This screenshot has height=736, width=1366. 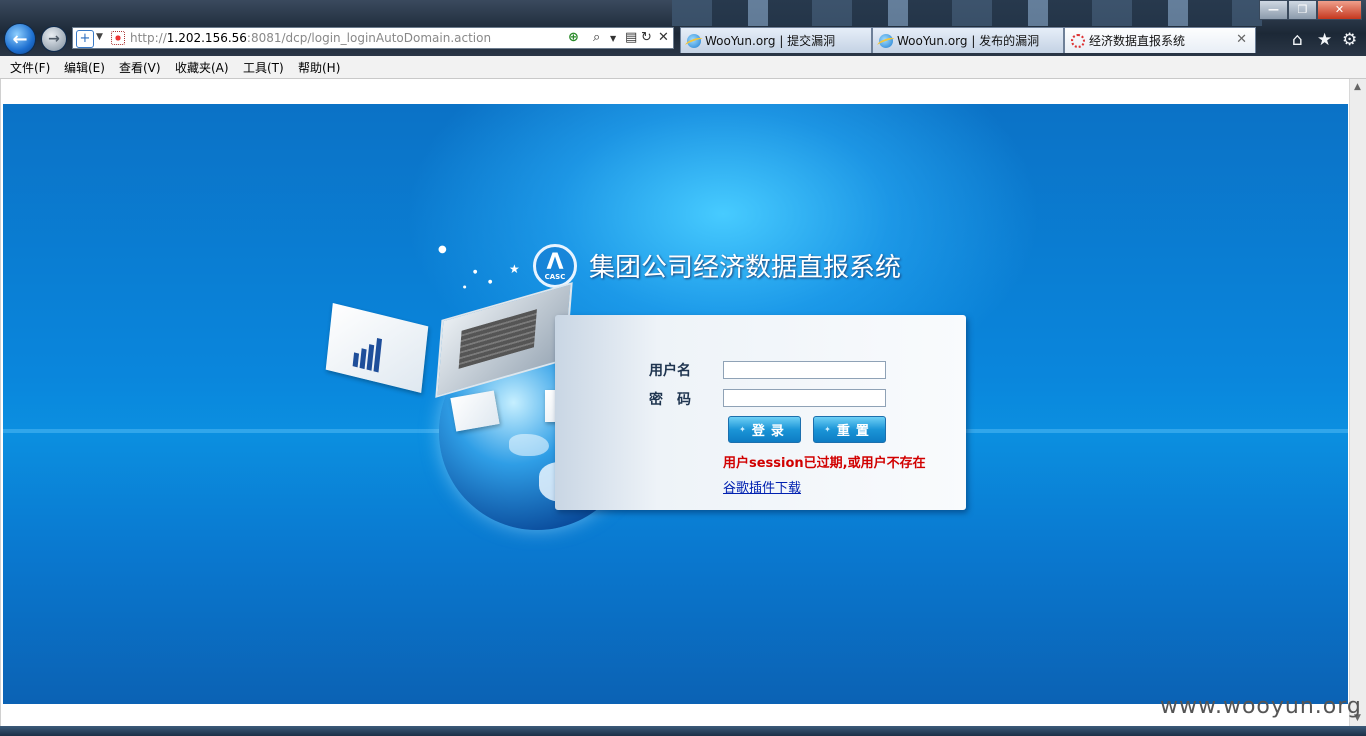 What do you see at coordinates (1324, 40) in the screenshot?
I see `favorites-star-icon: ★` at bounding box center [1324, 40].